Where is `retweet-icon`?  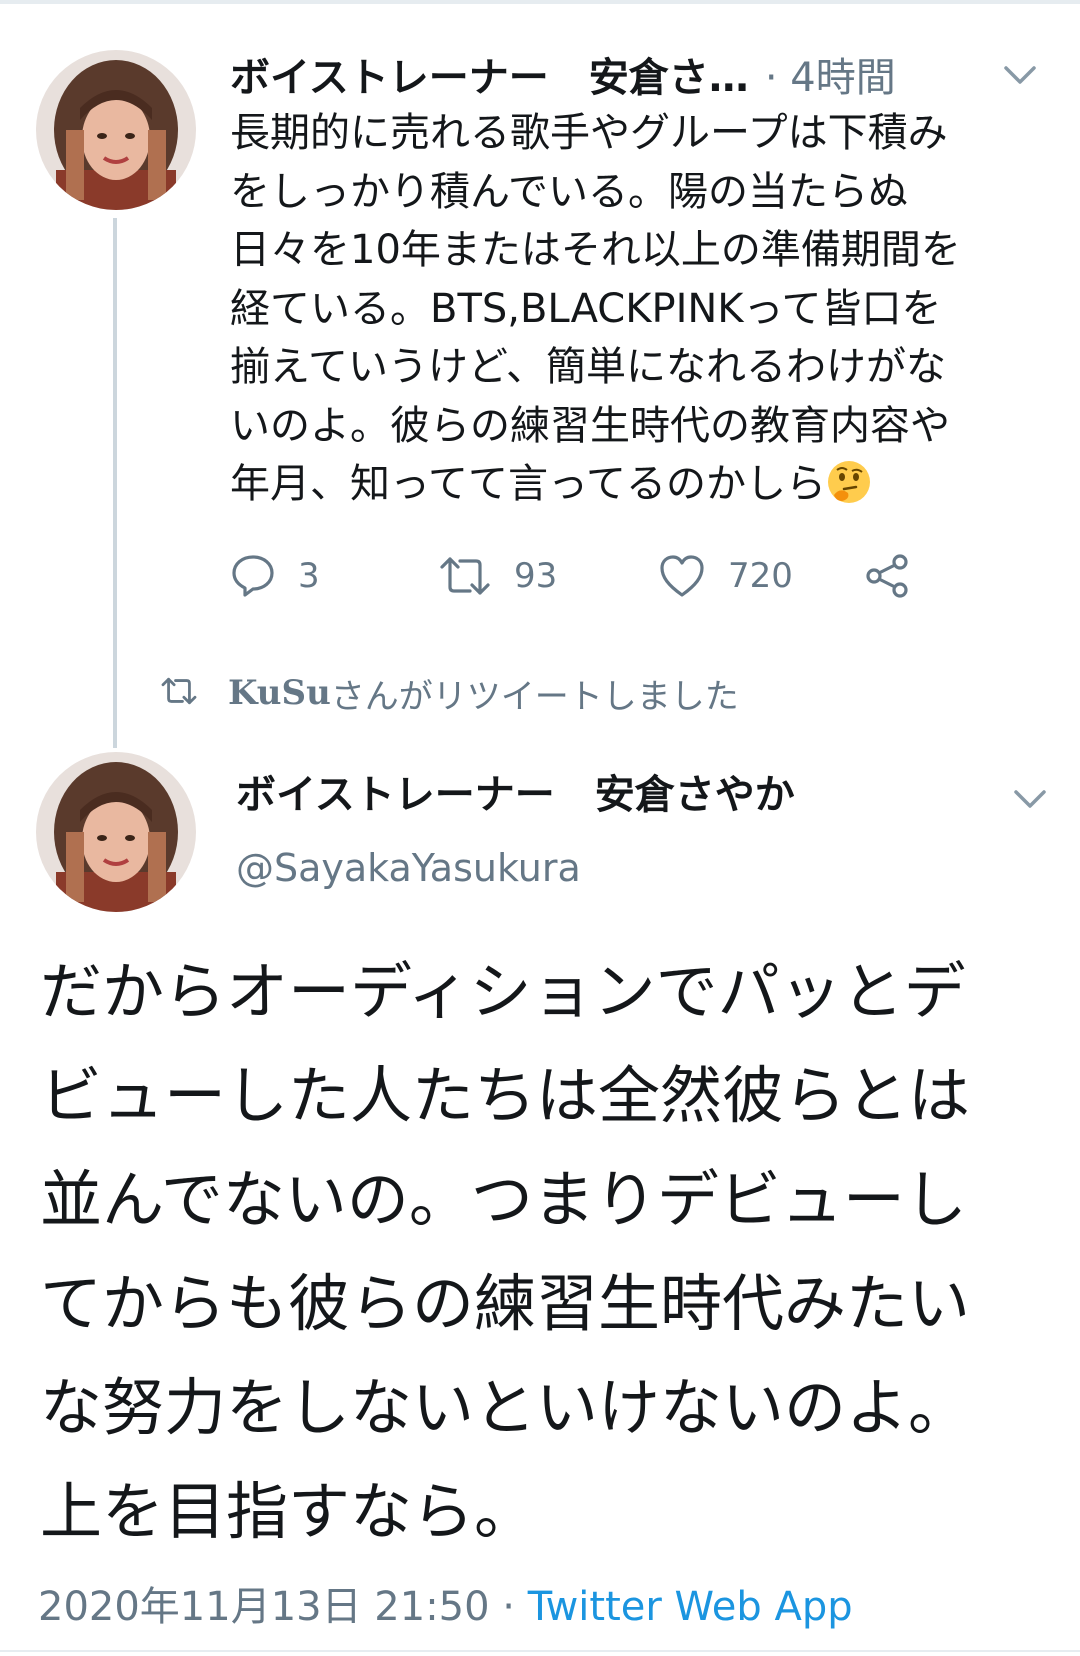 retweet-icon is located at coordinates (465, 576).